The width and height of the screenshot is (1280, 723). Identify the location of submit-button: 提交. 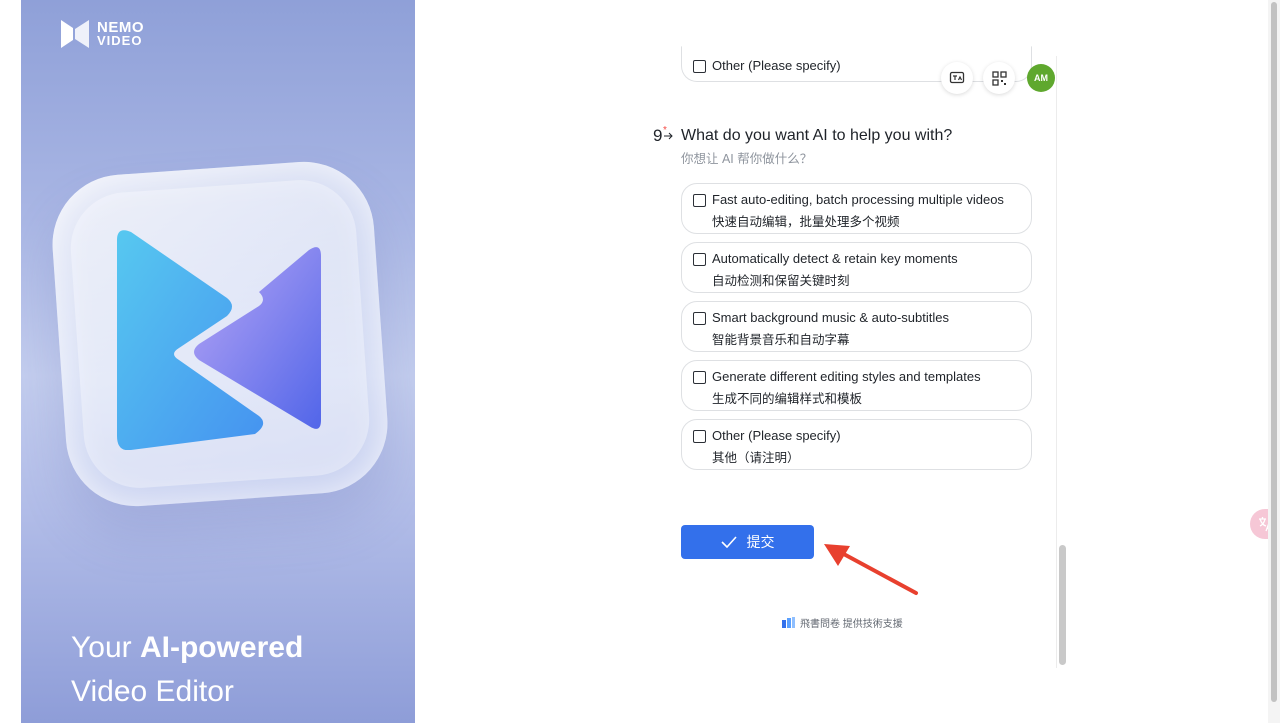
(747, 542).